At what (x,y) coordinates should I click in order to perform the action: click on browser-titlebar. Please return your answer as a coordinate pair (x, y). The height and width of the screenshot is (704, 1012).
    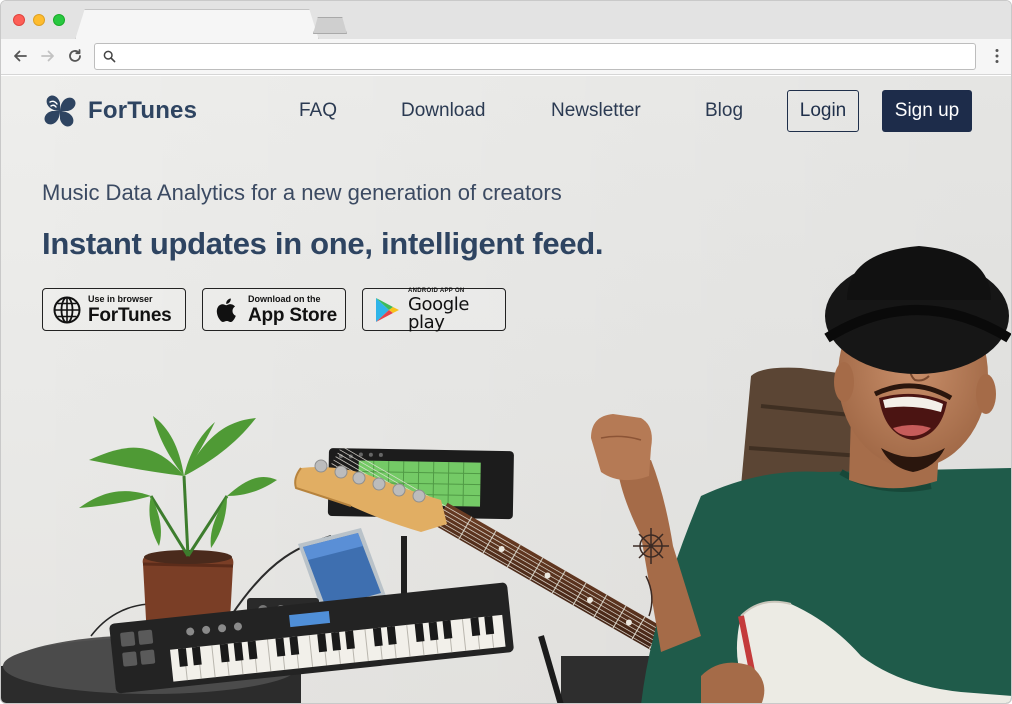
    Looking at the image, I should click on (506, 20).